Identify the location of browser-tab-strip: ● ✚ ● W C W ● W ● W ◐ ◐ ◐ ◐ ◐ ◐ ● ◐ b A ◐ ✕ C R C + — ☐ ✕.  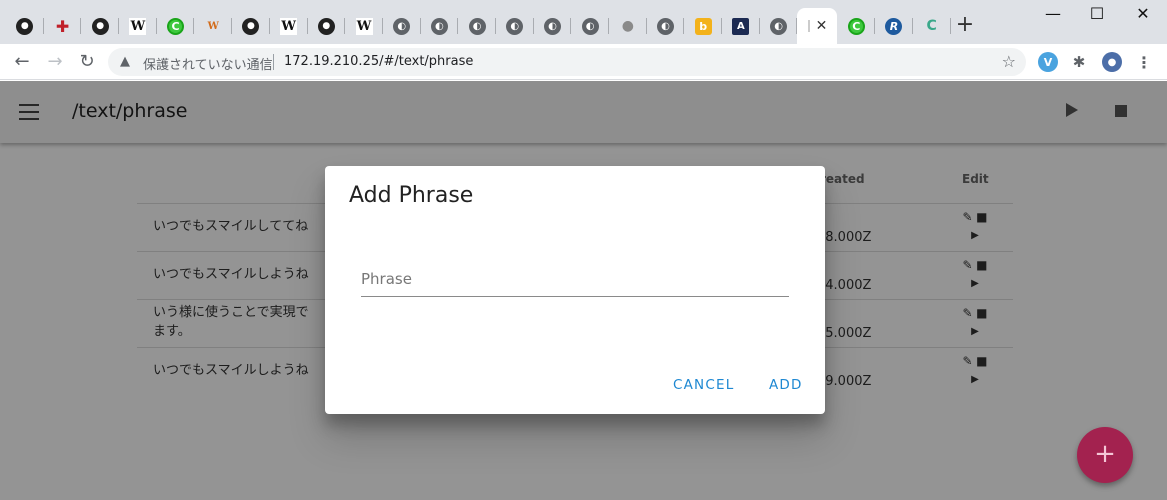
(583, 22).